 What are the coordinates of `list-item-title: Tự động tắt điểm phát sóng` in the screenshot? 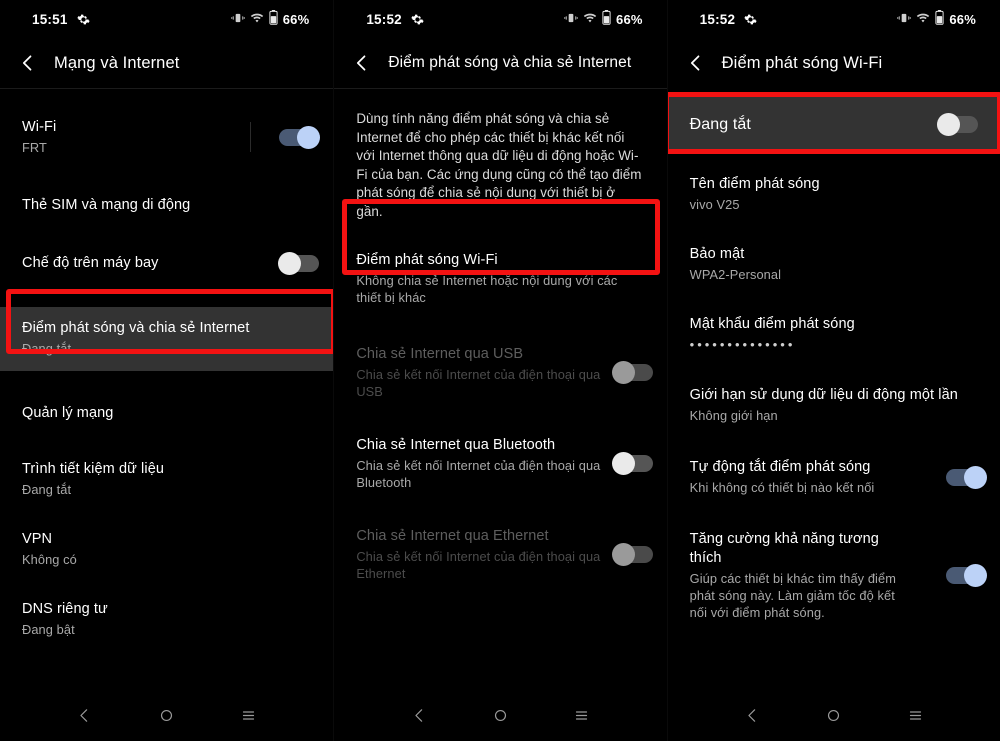 It's located at (780, 467).